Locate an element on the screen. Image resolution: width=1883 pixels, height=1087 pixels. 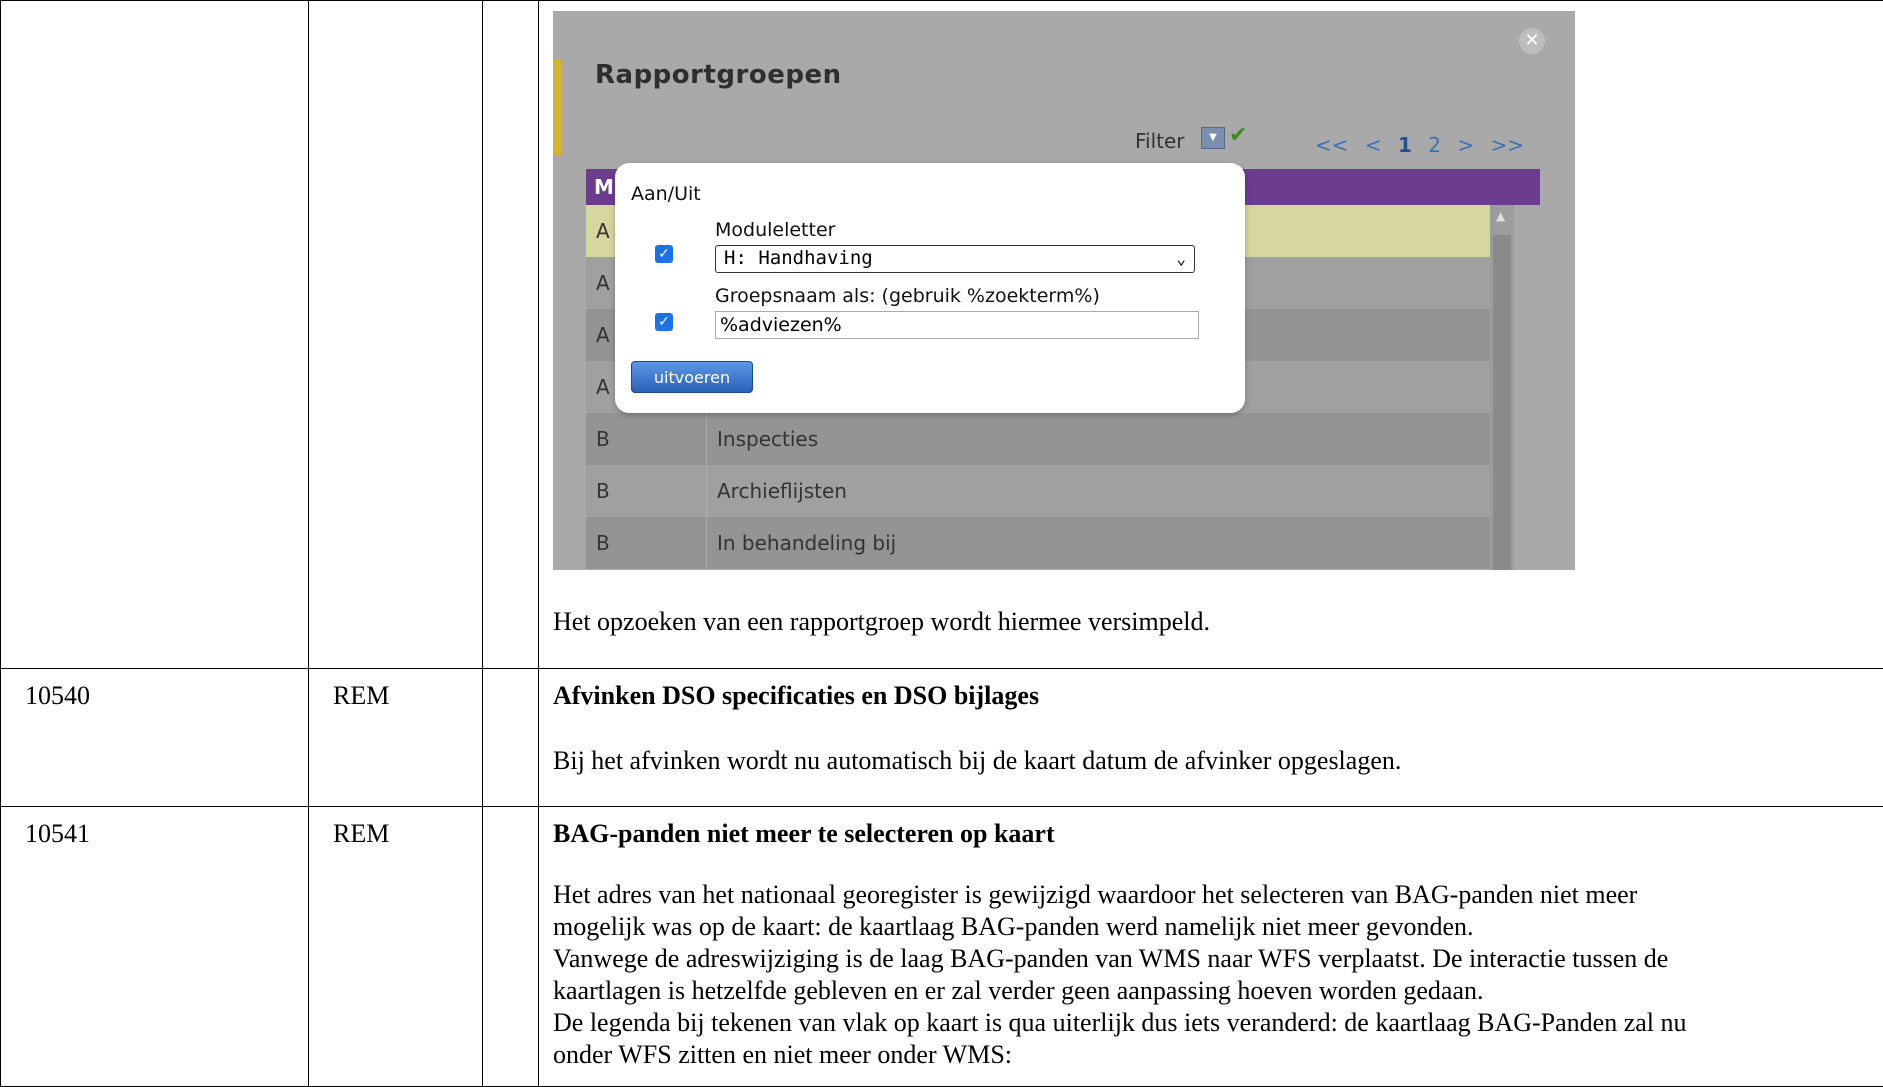
text-line: onder WFS zitten en niet meer onder WMS: is located at coordinates (1218, 1055).